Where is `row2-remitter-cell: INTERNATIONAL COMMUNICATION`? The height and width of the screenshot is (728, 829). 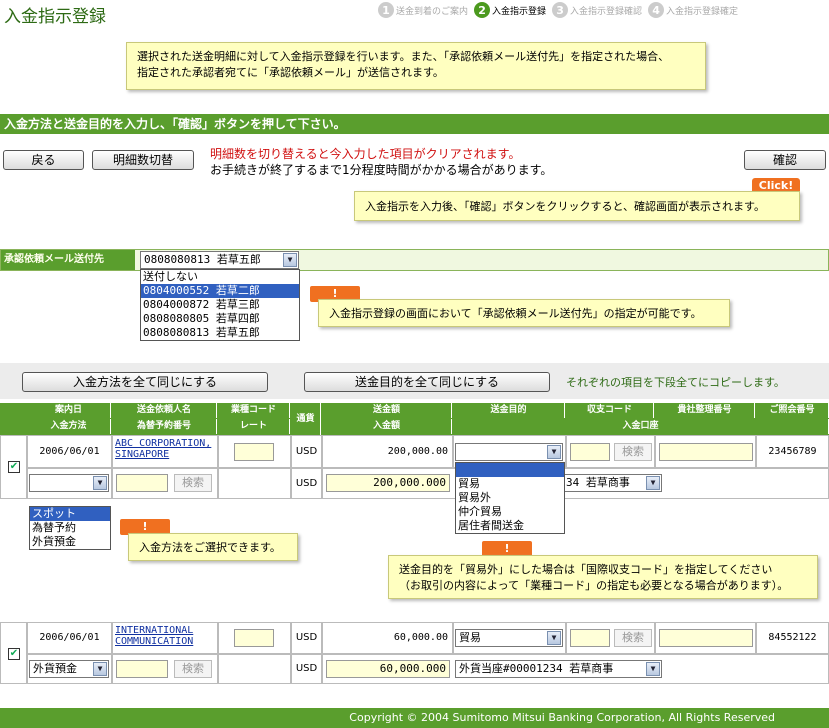 row2-remitter-cell: INTERNATIONAL COMMUNICATION is located at coordinates (165, 638).